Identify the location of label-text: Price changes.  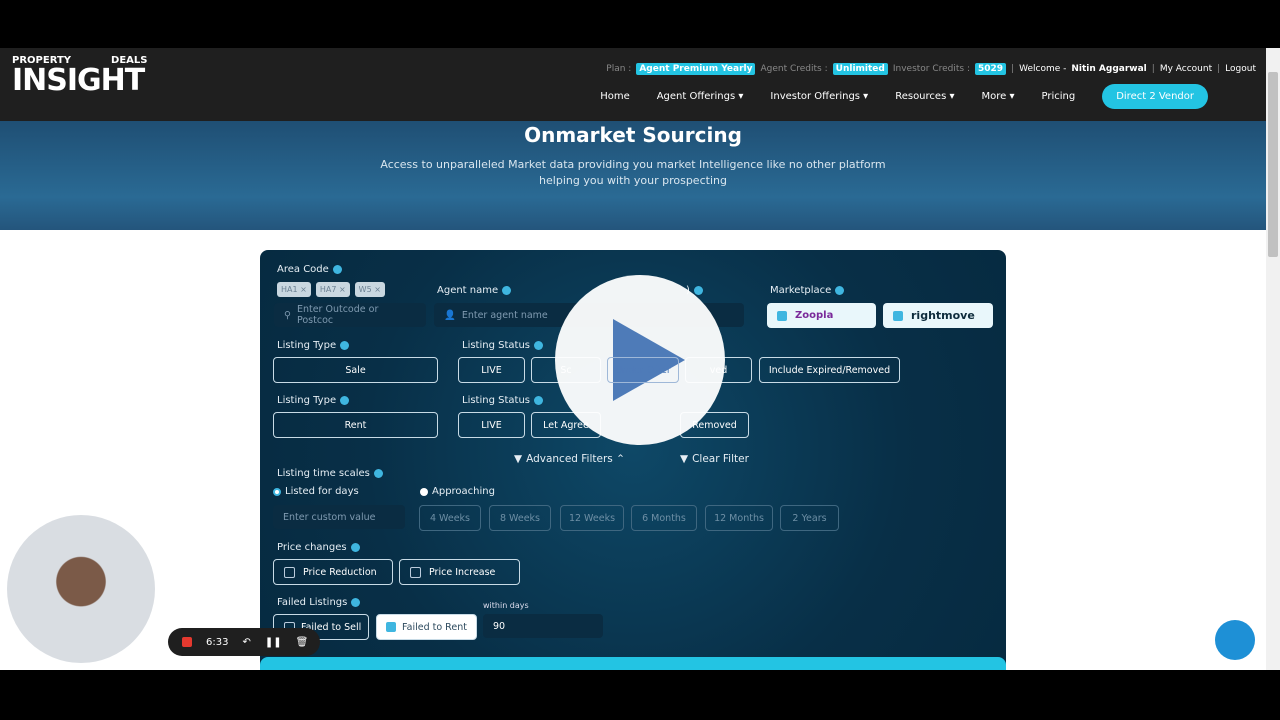
(312, 547).